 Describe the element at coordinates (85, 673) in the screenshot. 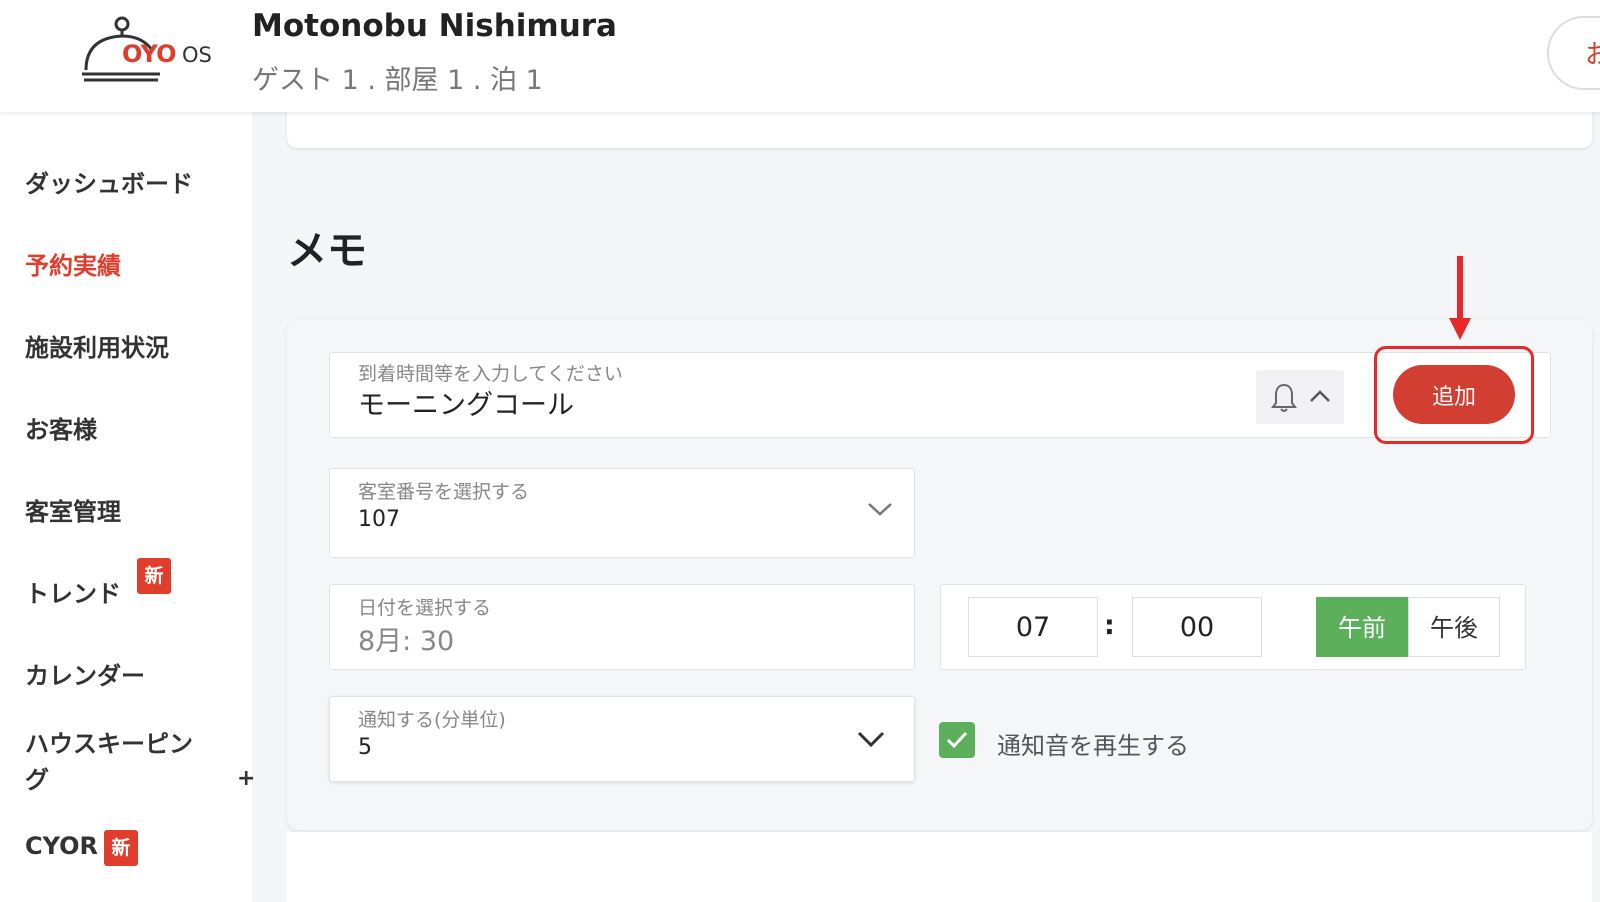

I see `sidebar-item-calendar: カレンダー` at that location.